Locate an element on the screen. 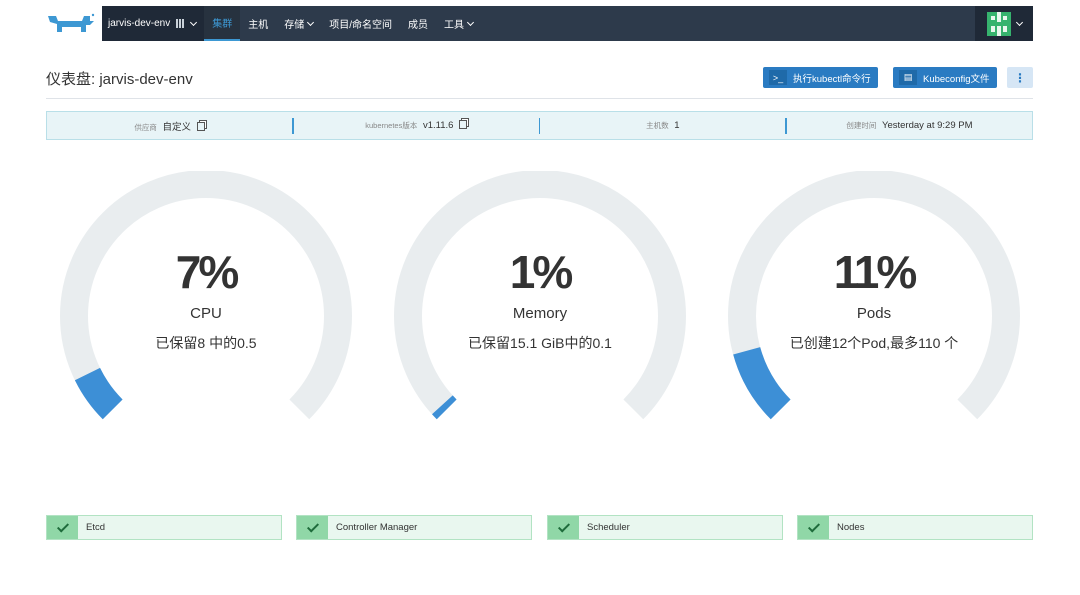 This screenshot has width=1080, height=595. kubeconfig-button-label: Kubeconfig文件 is located at coordinates (956, 79).